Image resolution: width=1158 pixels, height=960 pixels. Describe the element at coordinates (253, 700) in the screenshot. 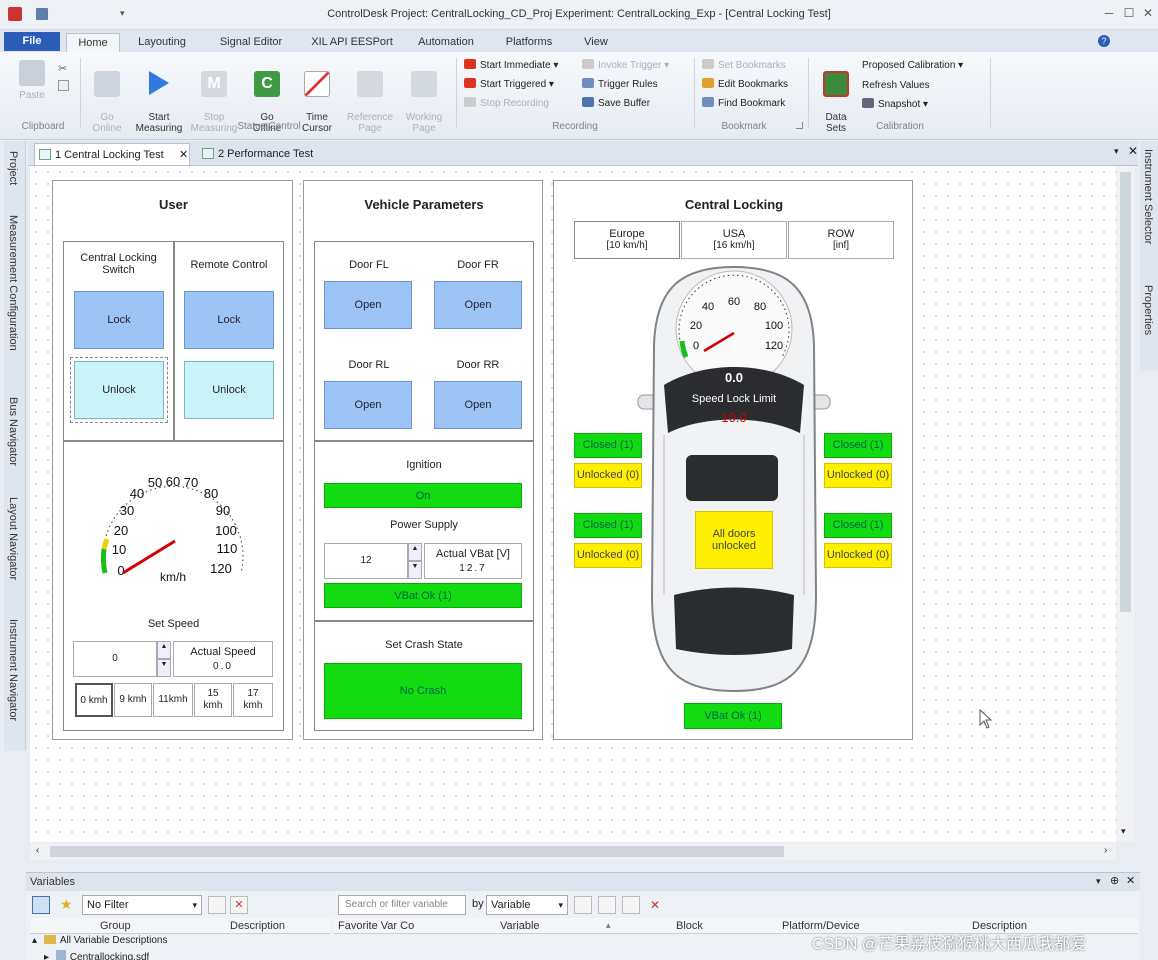

I see `speed-17-button: 17 kmh` at that location.